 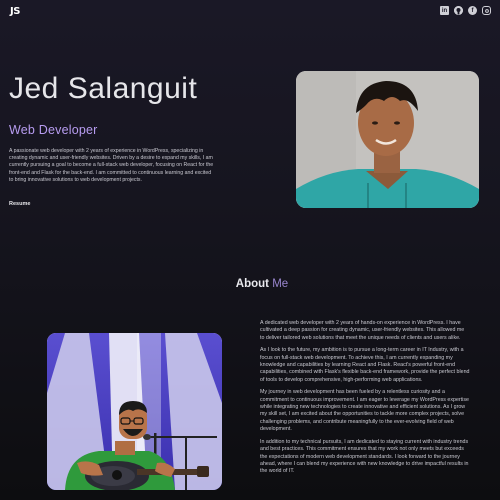 I want to click on hero-role: Web Developer, so click(x=53, y=130).